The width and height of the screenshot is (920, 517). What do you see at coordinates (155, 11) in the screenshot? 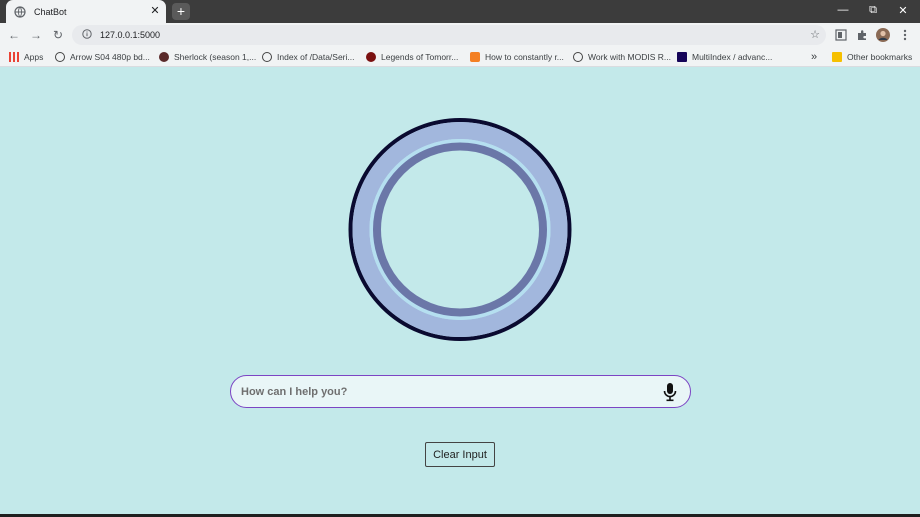
I see `close-tab-icon: ✕` at bounding box center [155, 11].